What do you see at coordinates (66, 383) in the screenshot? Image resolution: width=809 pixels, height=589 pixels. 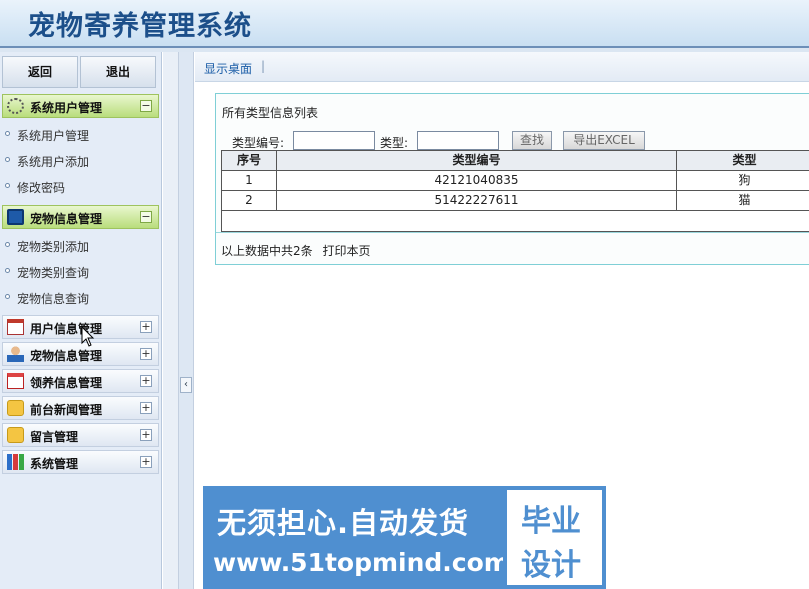 I see `menu-group-label: 领养信息管理` at bounding box center [66, 383].